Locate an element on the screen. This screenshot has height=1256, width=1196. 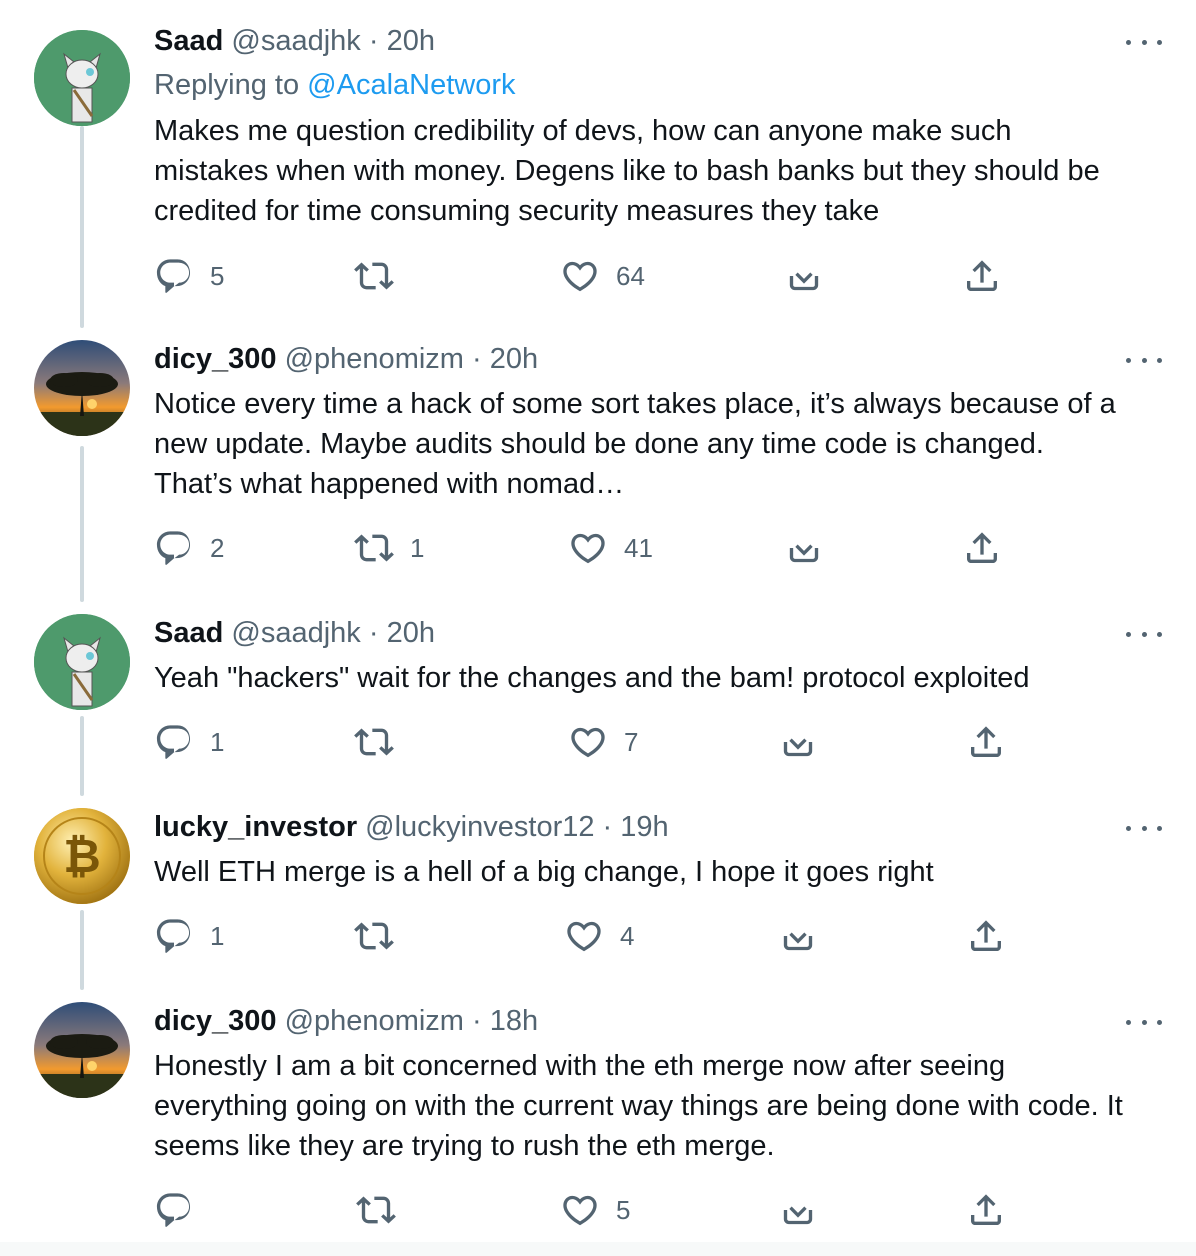
like-button: 5 is located at coordinates (595, 1210).